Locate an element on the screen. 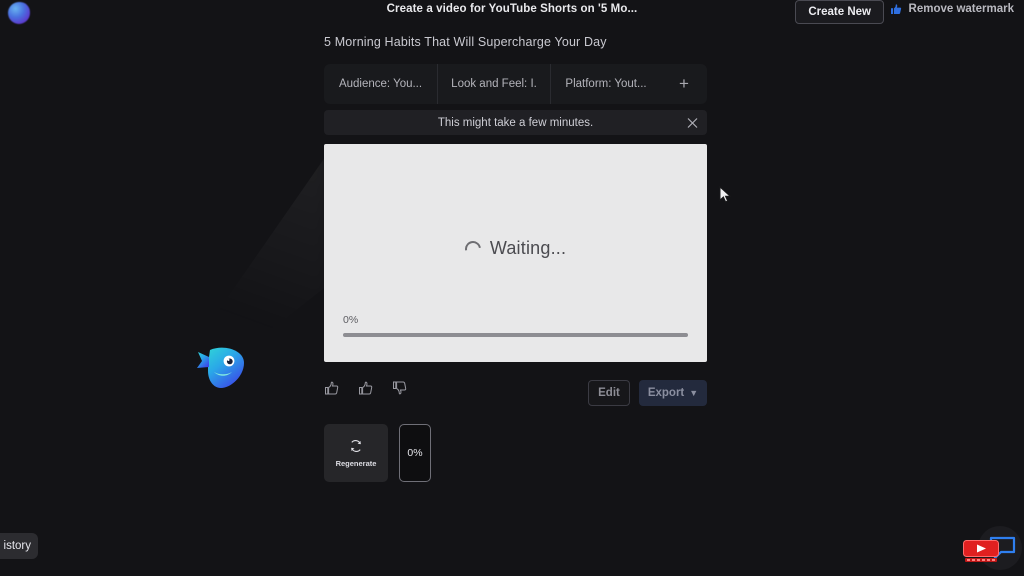  video-preview-panel: Waiting... 0% is located at coordinates (515, 253).